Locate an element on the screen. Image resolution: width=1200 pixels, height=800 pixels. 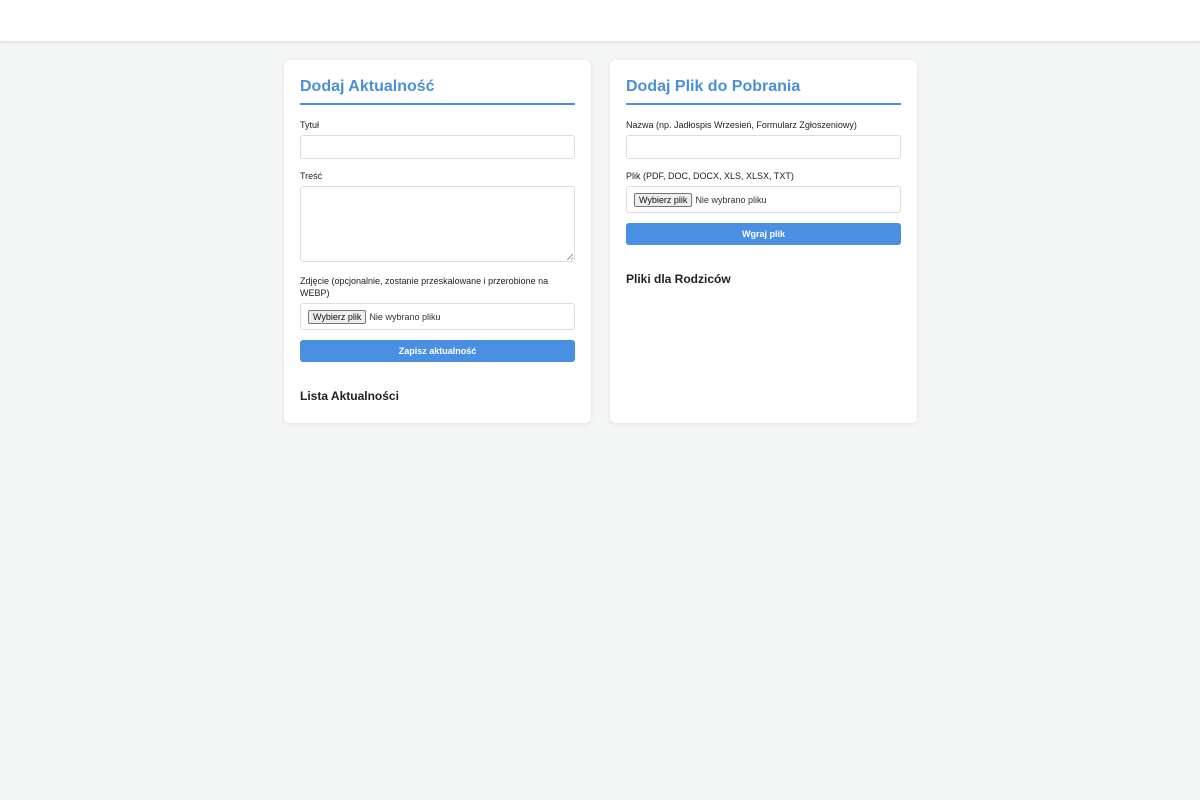
upload-file-button: Wgraj plik is located at coordinates (763, 234).